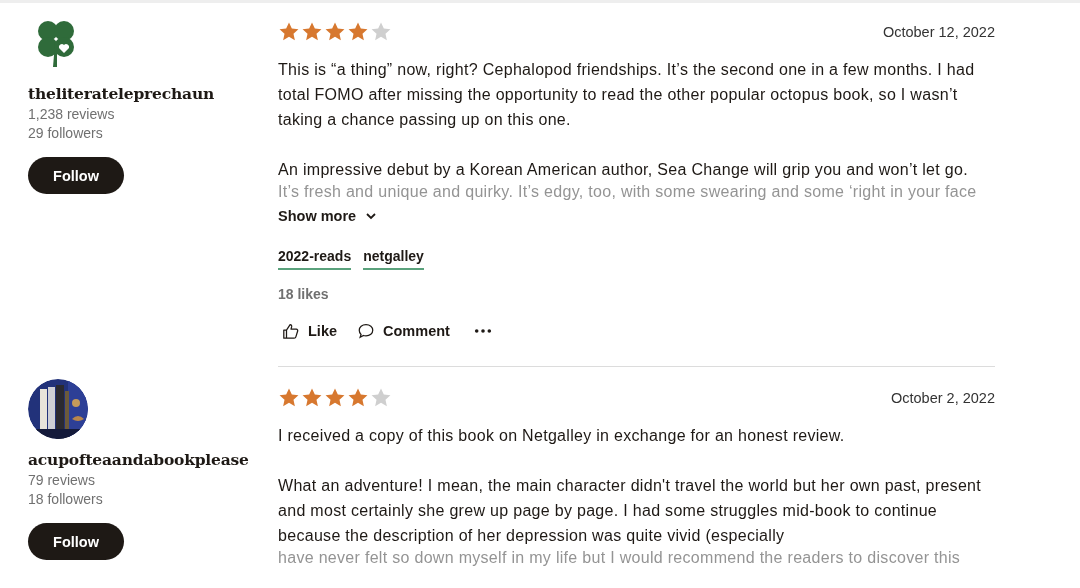  Describe the element at coordinates (366, 331) in the screenshot. I see `speech-bubble-icon` at that location.